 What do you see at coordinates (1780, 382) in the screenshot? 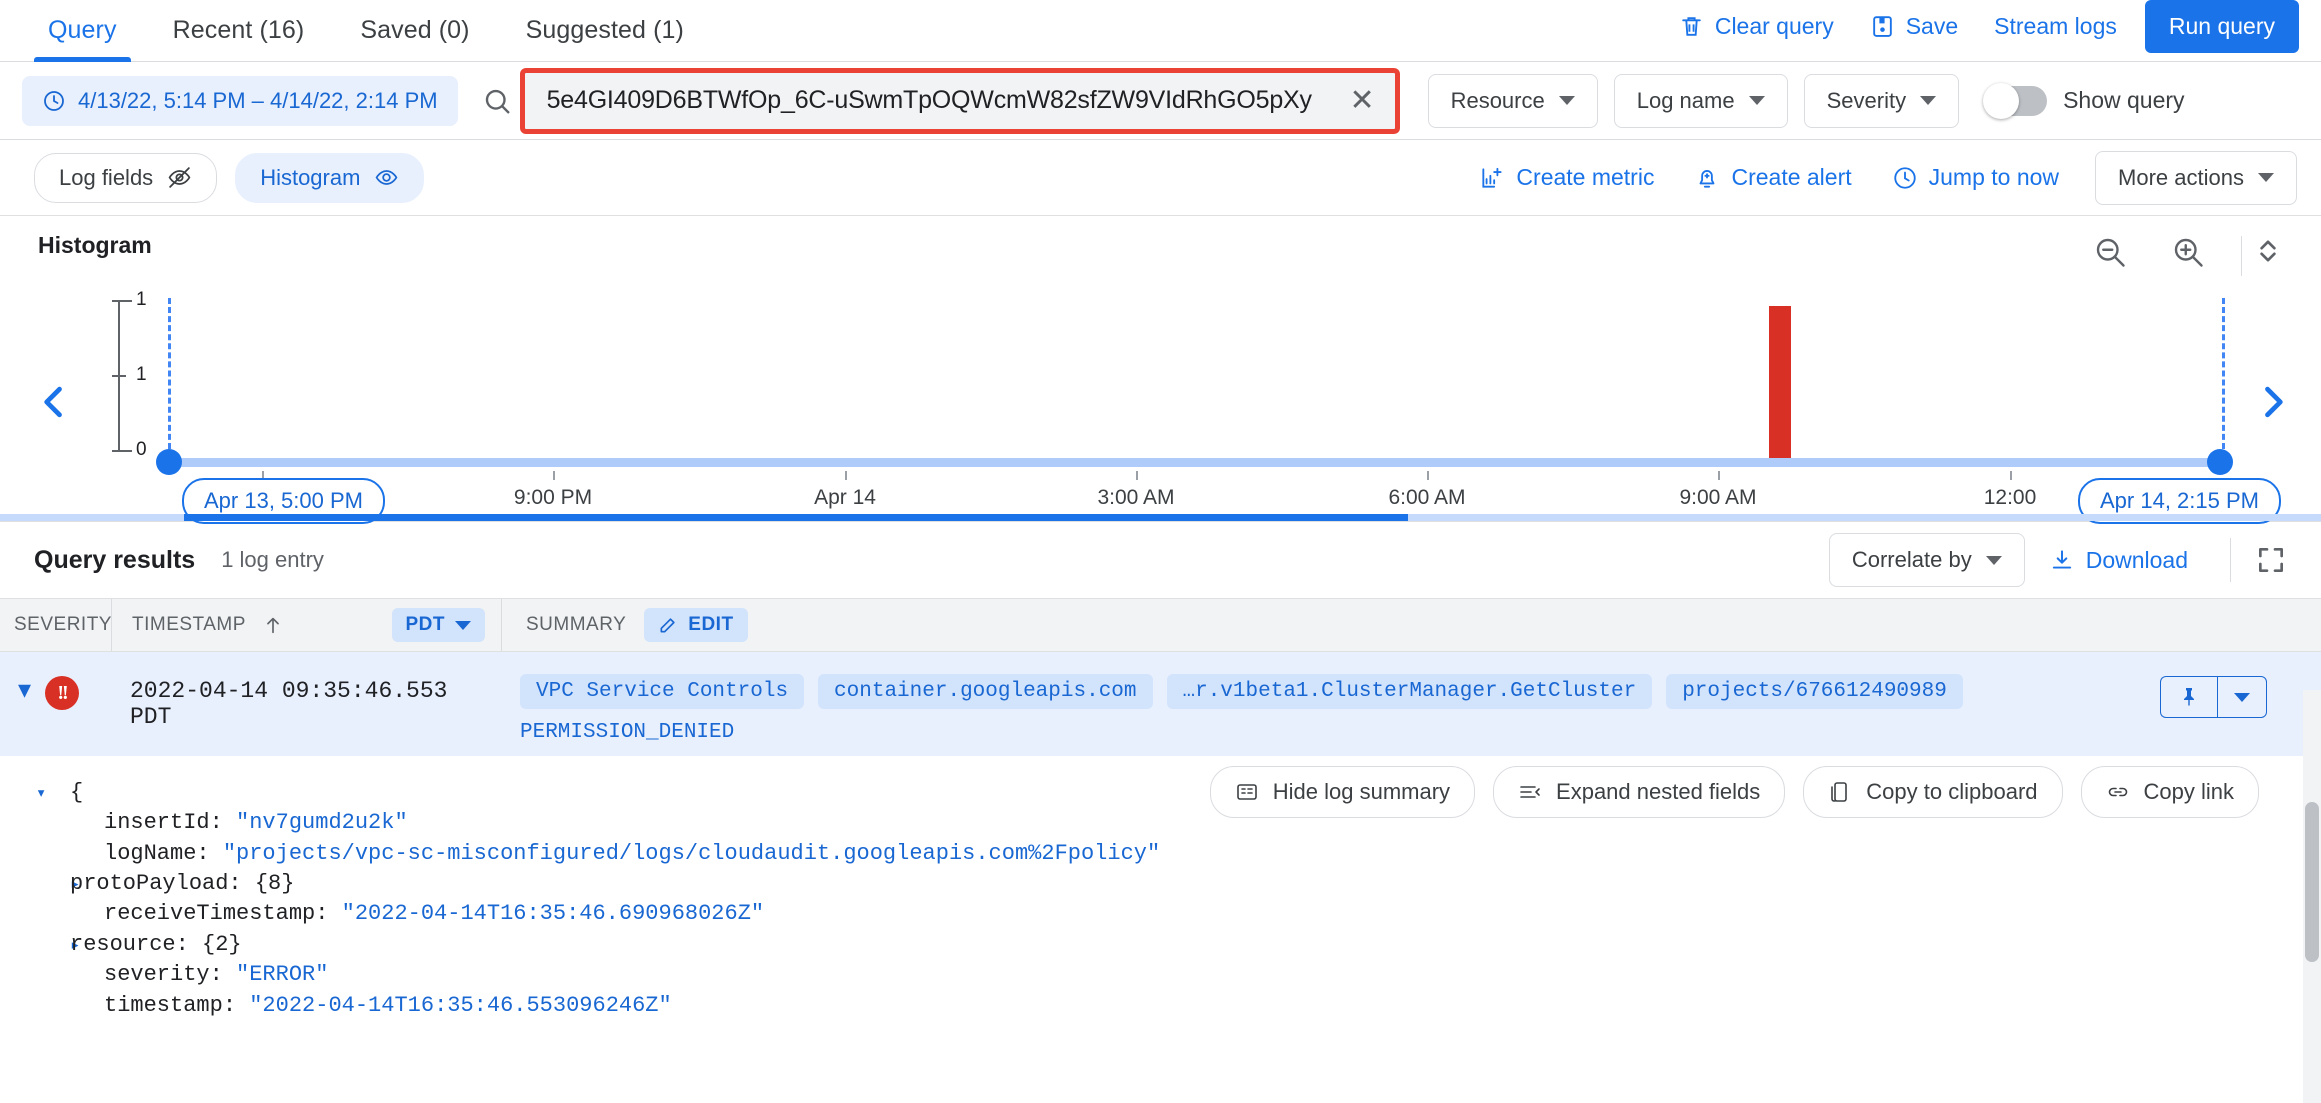
I see `histogram-bar` at bounding box center [1780, 382].